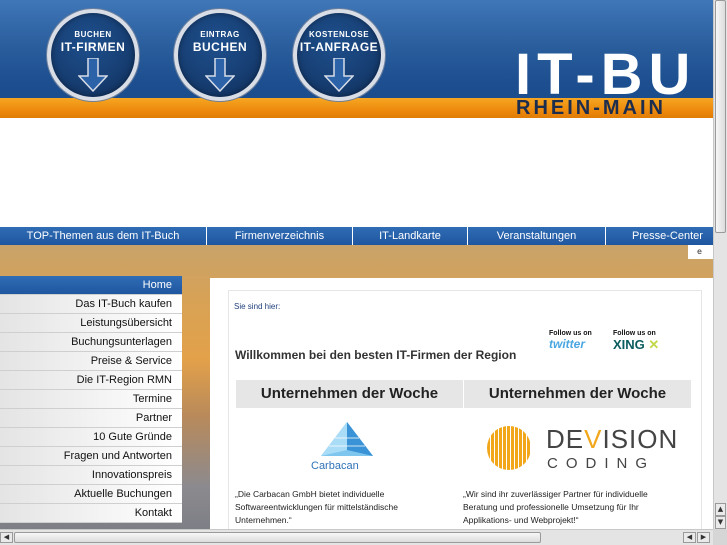  I want to click on buchen-it-firmen-button: BUCHEN IT-FIRMEN, so click(93, 55).